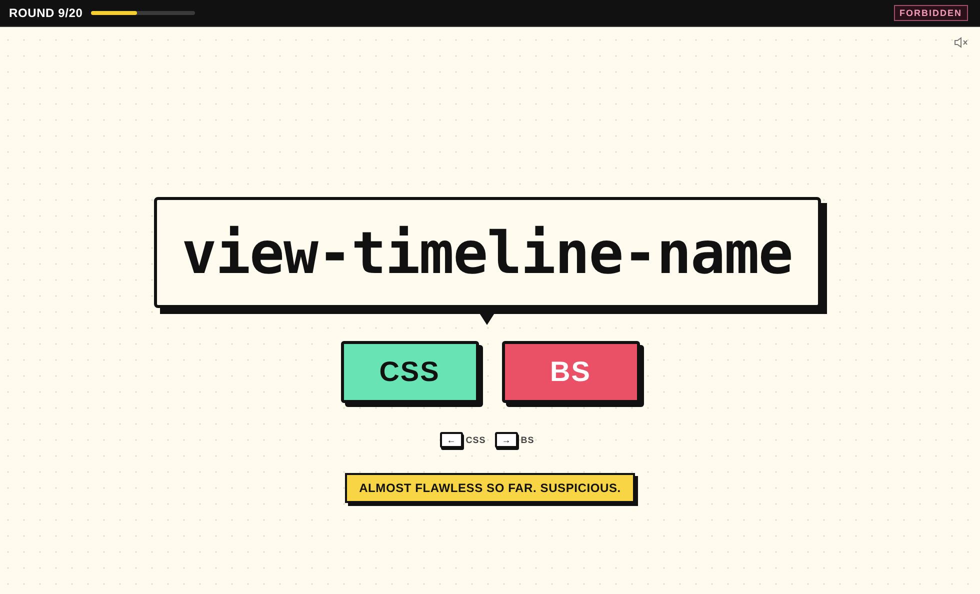  What do you see at coordinates (931, 13) in the screenshot?
I see `category-badge: FORBIDDEN` at bounding box center [931, 13].